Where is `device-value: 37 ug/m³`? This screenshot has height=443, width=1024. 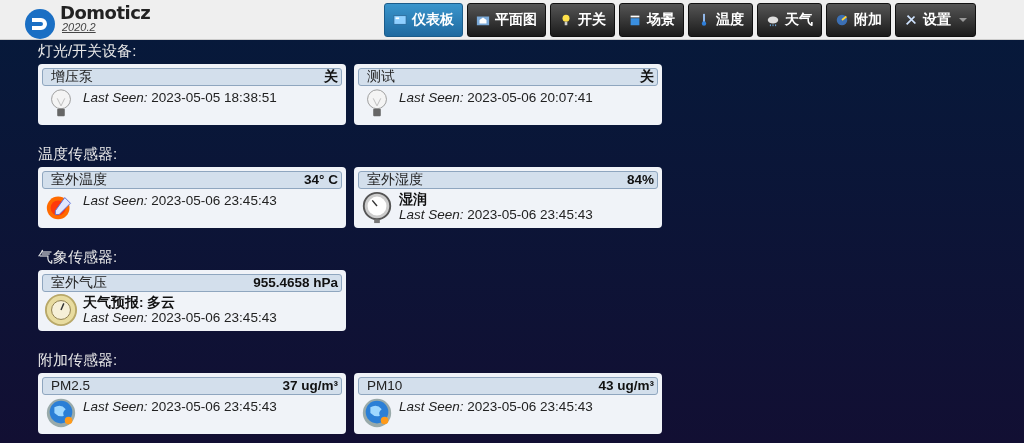
device-value: 37 ug/m³ is located at coordinates (310, 385).